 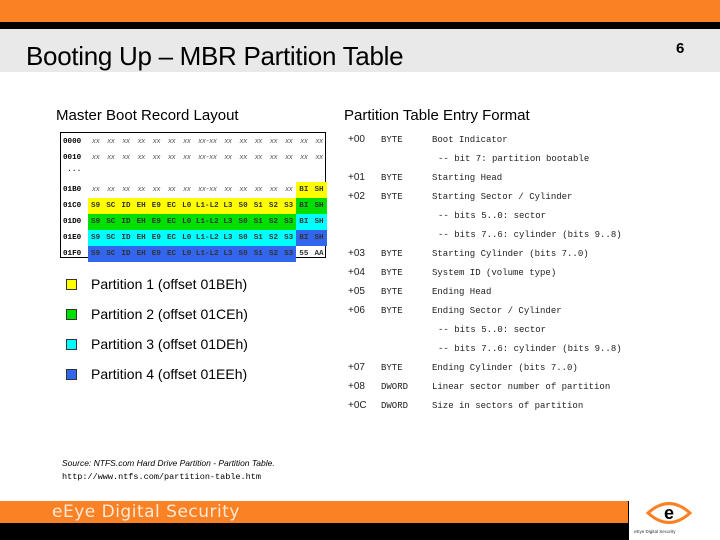 I want to click on mbr-row-address: 0000, so click(x=72, y=142).